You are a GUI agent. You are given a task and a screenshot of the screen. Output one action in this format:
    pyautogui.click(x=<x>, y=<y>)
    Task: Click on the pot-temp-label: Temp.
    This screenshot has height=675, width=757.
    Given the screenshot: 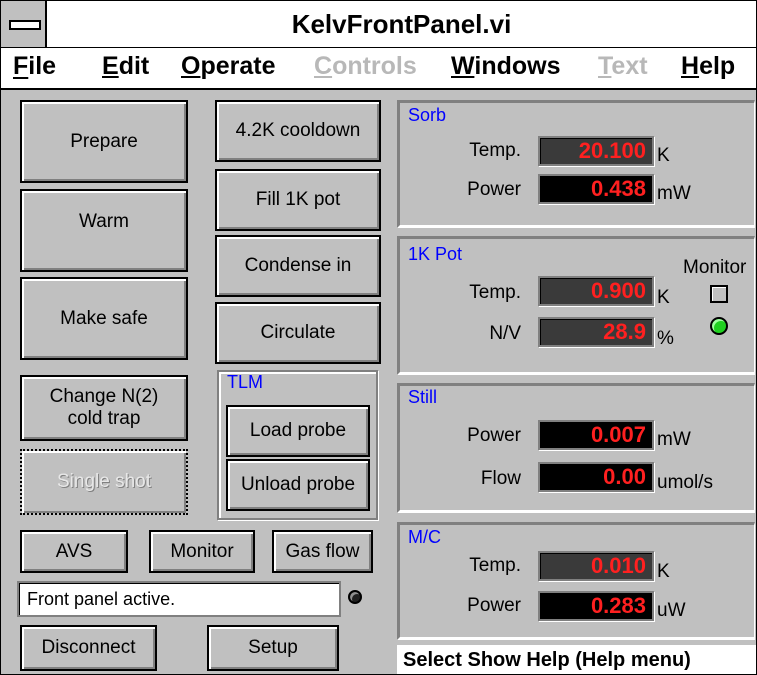 What is the action you would take?
    pyautogui.click(x=495, y=292)
    